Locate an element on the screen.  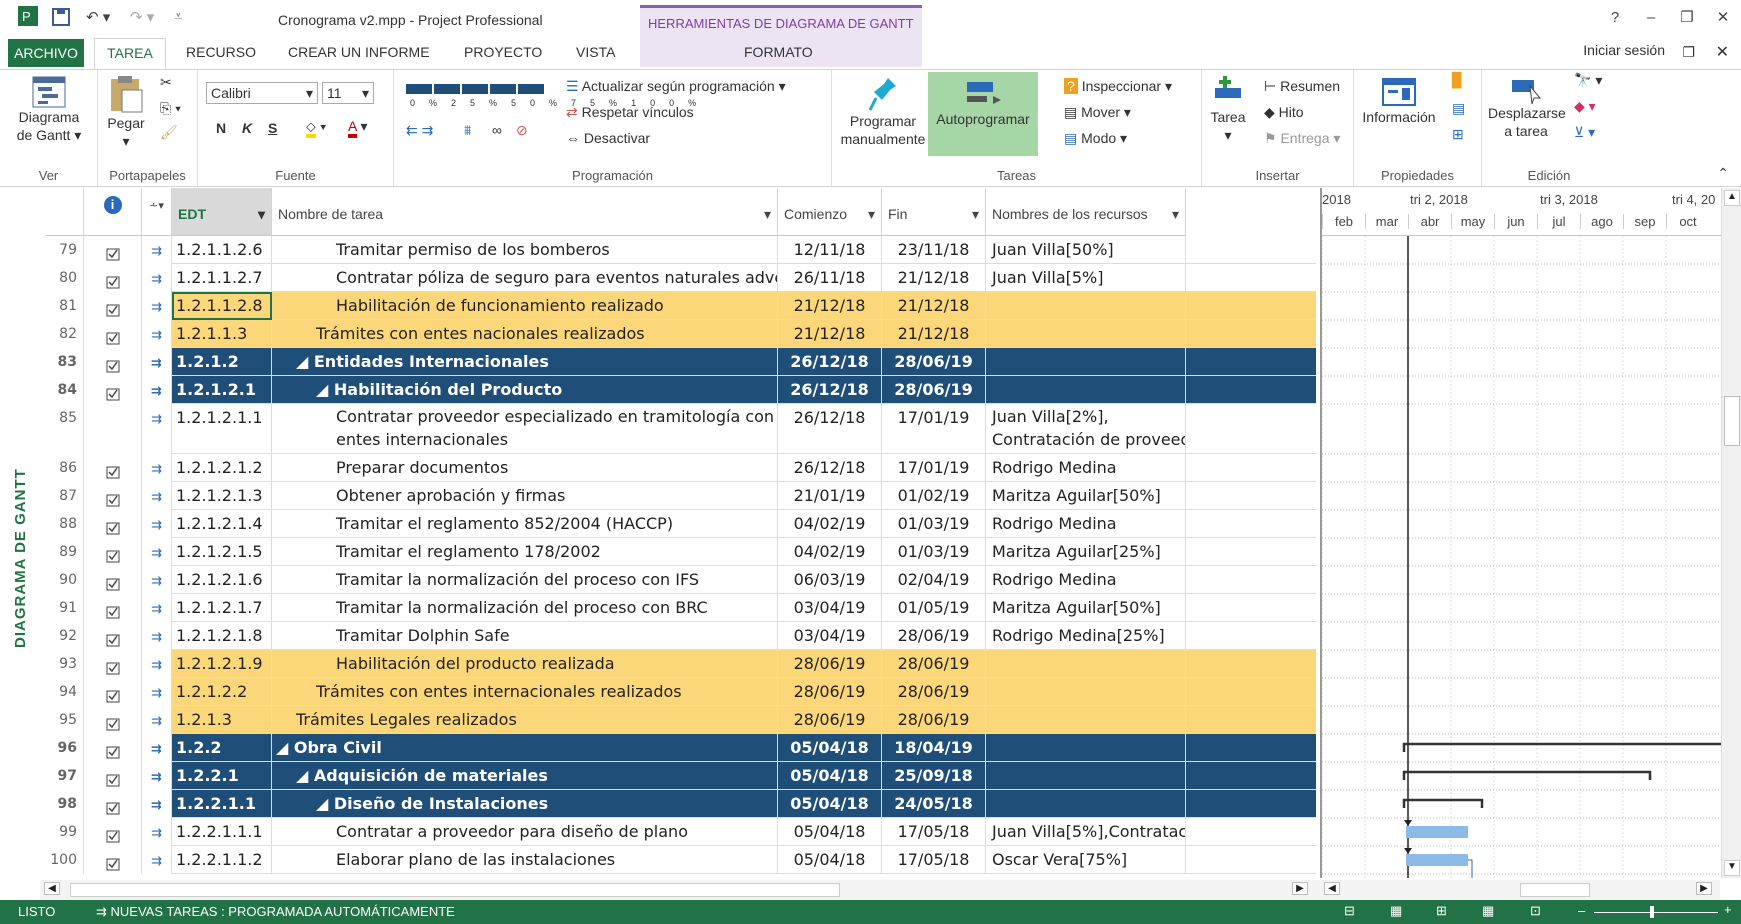
task-name-cell: Trámites con entes nacionales realizados is located at coordinates (525, 334).